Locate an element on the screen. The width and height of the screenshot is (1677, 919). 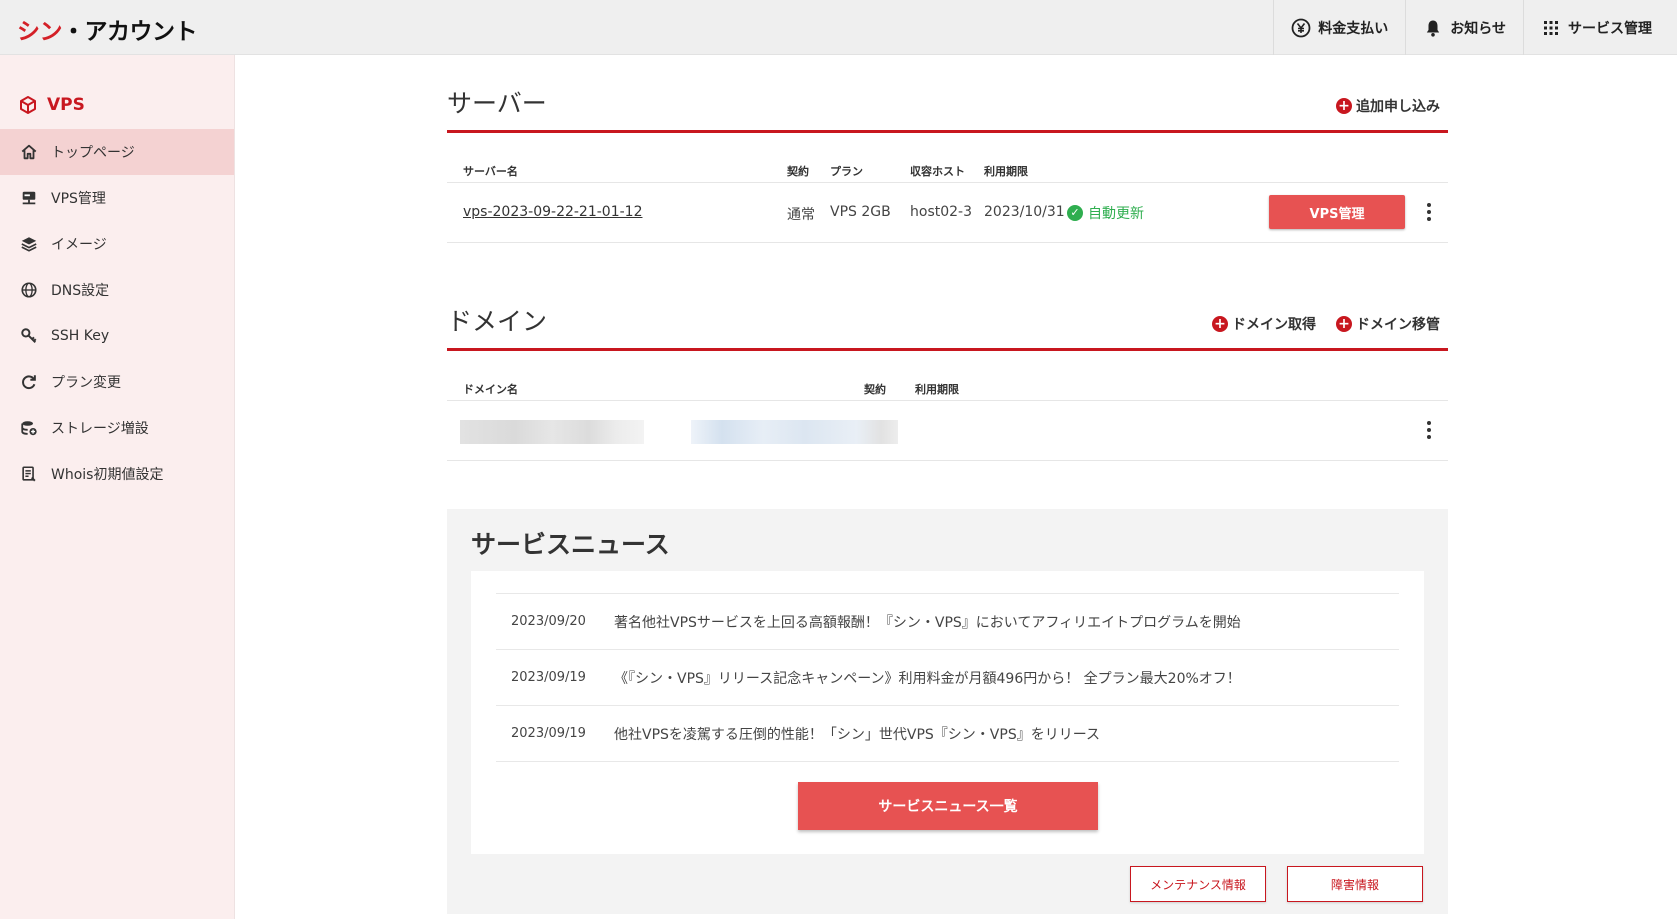
sidebar-item-top: トップページ is located at coordinates (117, 152).